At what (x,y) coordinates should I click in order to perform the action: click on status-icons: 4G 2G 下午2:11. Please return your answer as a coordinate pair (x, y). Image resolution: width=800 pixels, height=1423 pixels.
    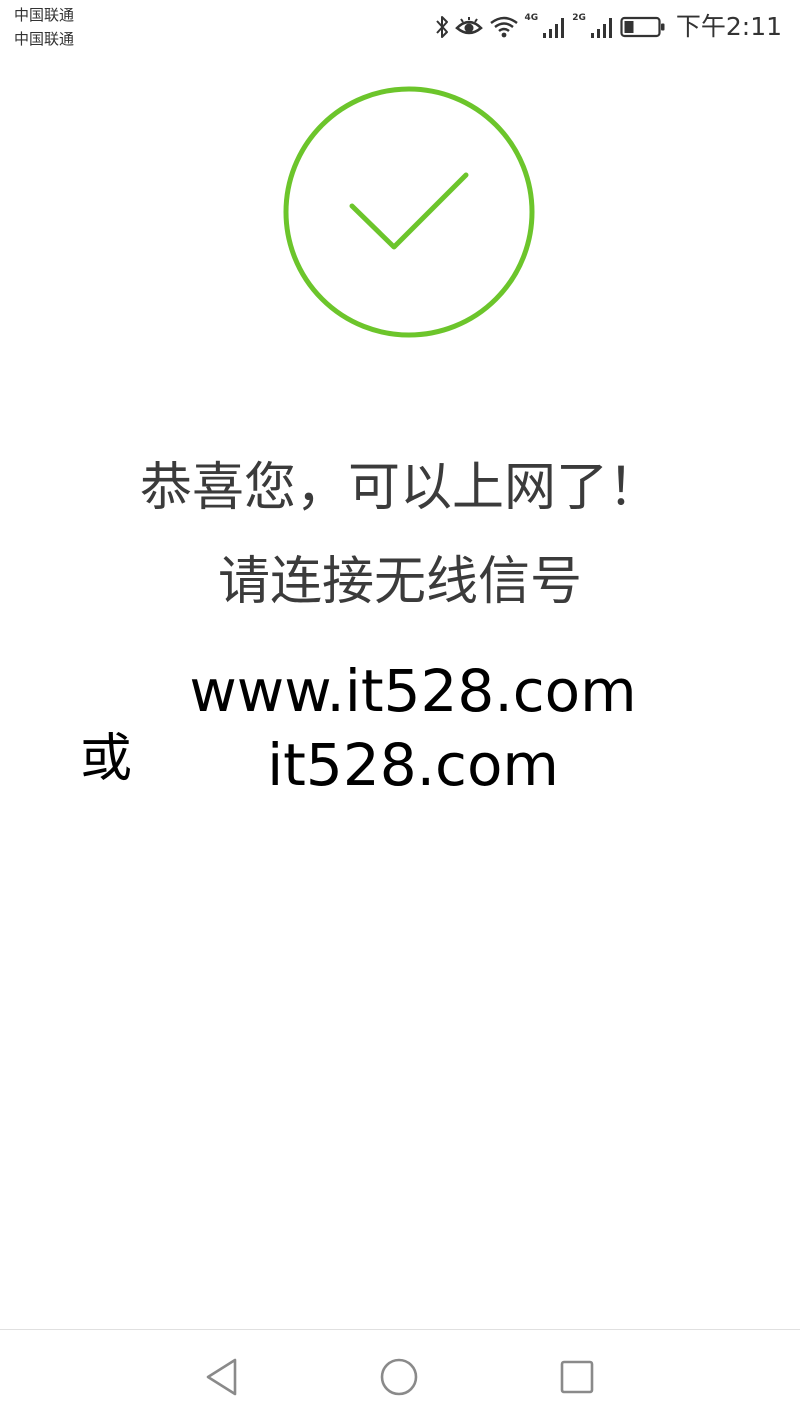
    Looking at the image, I should click on (608, 27).